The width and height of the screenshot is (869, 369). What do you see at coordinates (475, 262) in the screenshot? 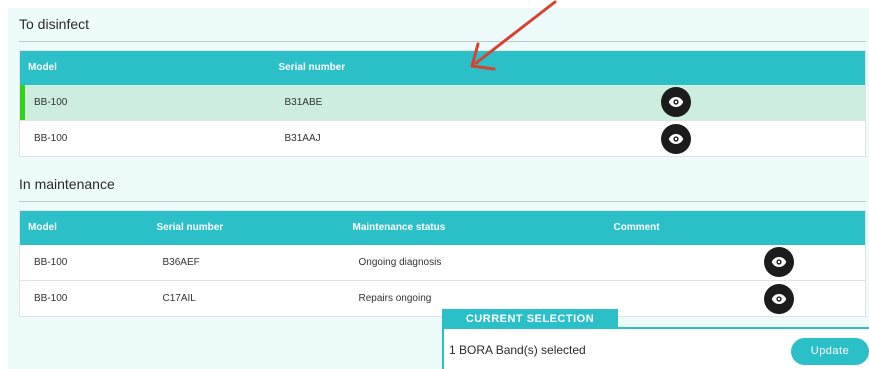
I see `cell-maintenance-status: Ongoing diagnosis` at bounding box center [475, 262].